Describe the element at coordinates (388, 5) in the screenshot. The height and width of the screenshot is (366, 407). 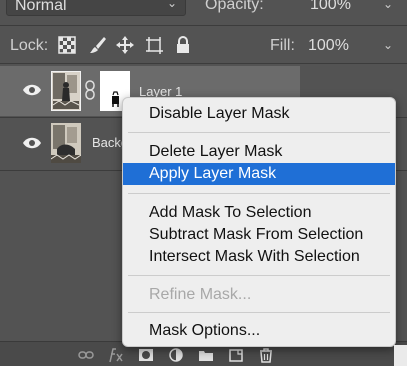
I see `opacity-chevron-icon: ⌄` at that location.